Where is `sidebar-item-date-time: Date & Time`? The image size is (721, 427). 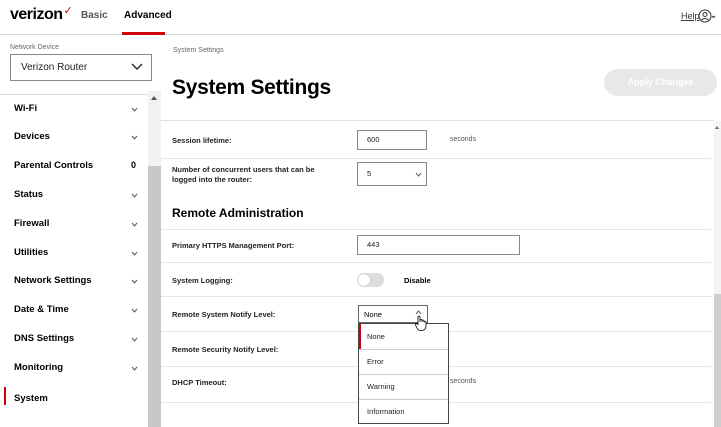
sidebar-item-date-time: Date & Time is located at coordinates (73, 310).